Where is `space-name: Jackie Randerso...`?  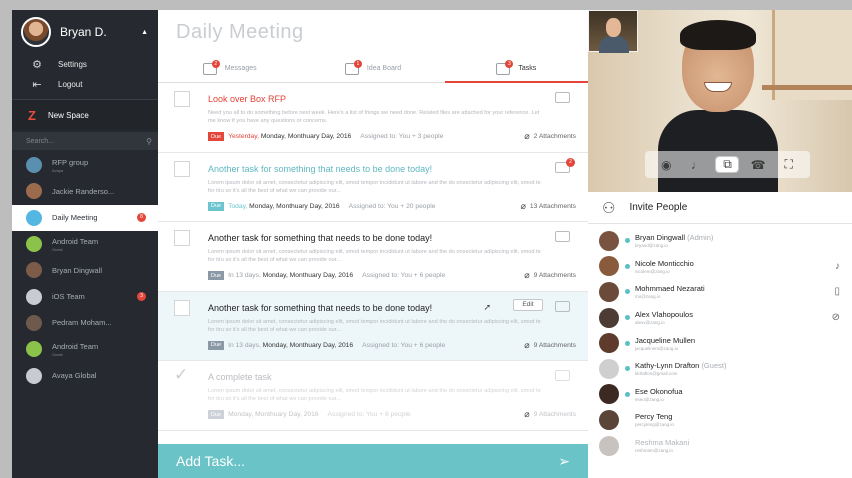 space-name: Jackie Randerso... is located at coordinates (83, 191).